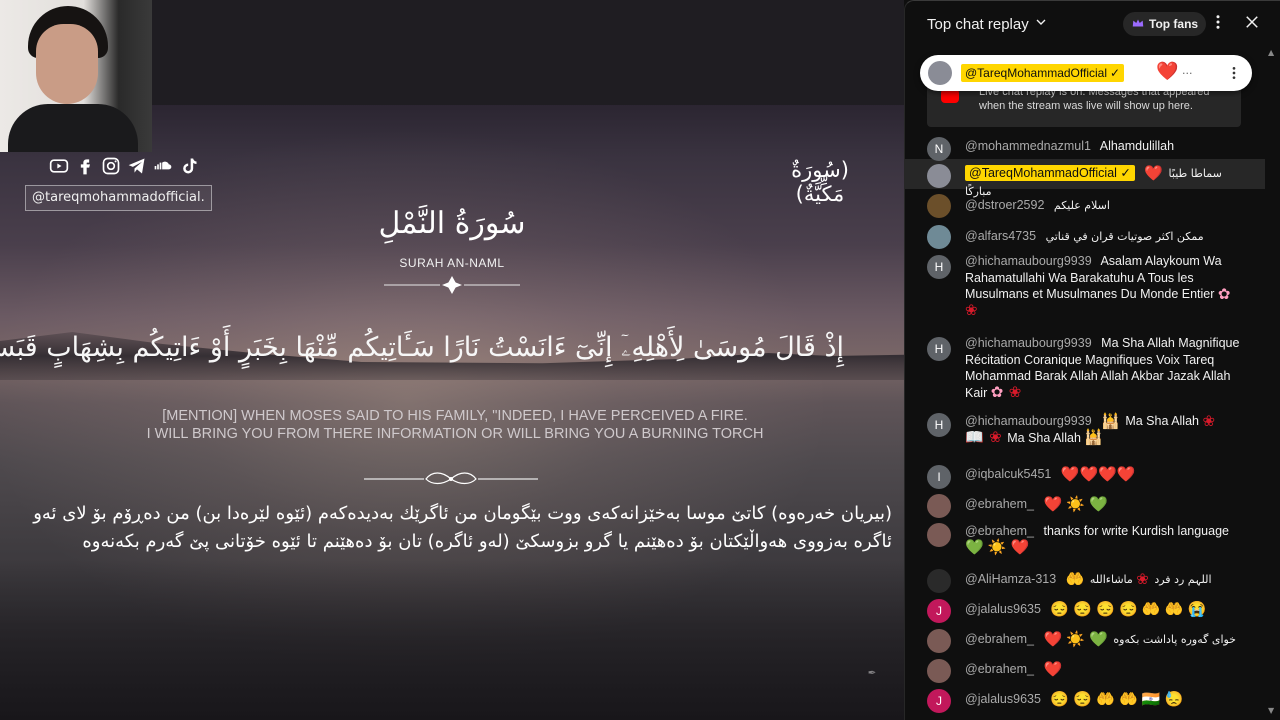 The height and width of the screenshot is (720, 1280). What do you see at coordinates (974, 438) in the screenshot?
I see `book-emoji: 📖` at bounding box center [974, 438].